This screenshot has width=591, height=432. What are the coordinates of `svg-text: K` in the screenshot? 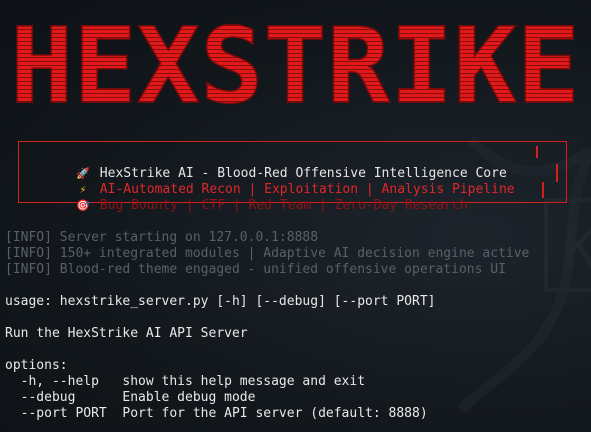 It's located at (577, 250).